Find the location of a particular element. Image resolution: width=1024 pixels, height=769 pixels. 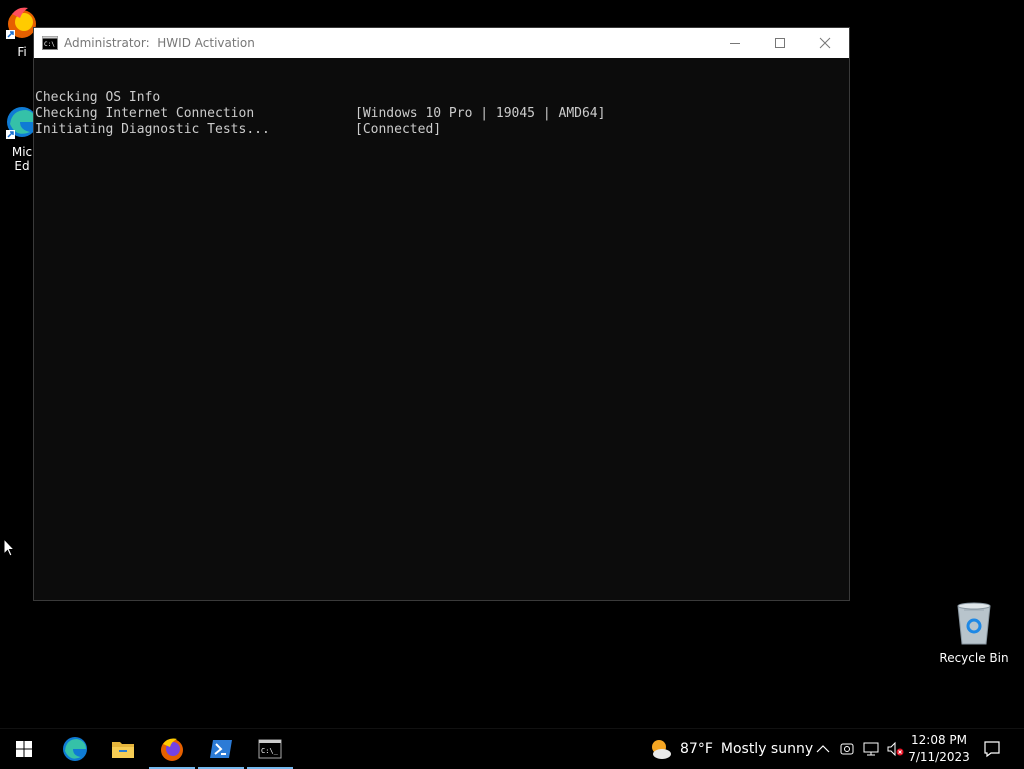

close-icon is located at coordinates (824, 43).